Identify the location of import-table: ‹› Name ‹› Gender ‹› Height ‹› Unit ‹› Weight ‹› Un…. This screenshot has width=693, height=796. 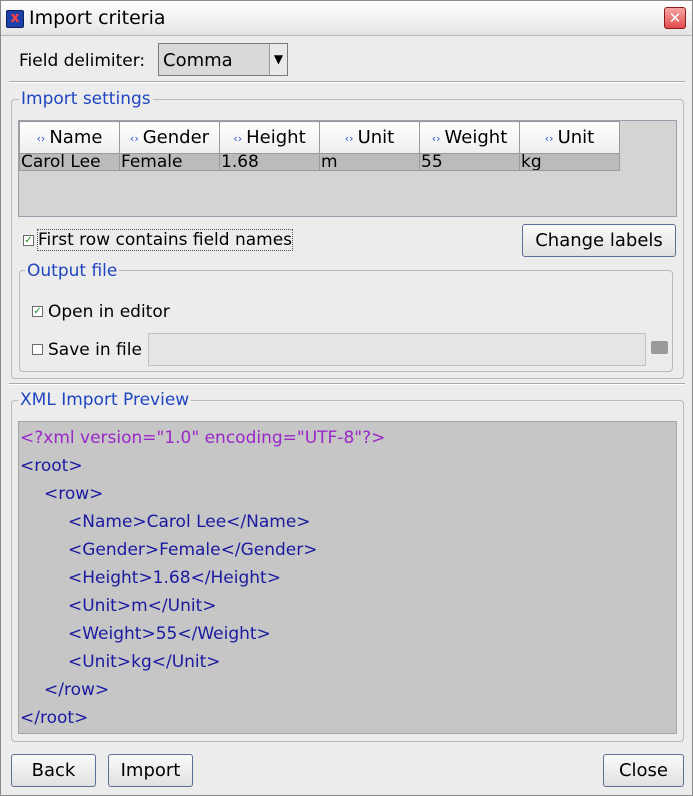
(319, 146).